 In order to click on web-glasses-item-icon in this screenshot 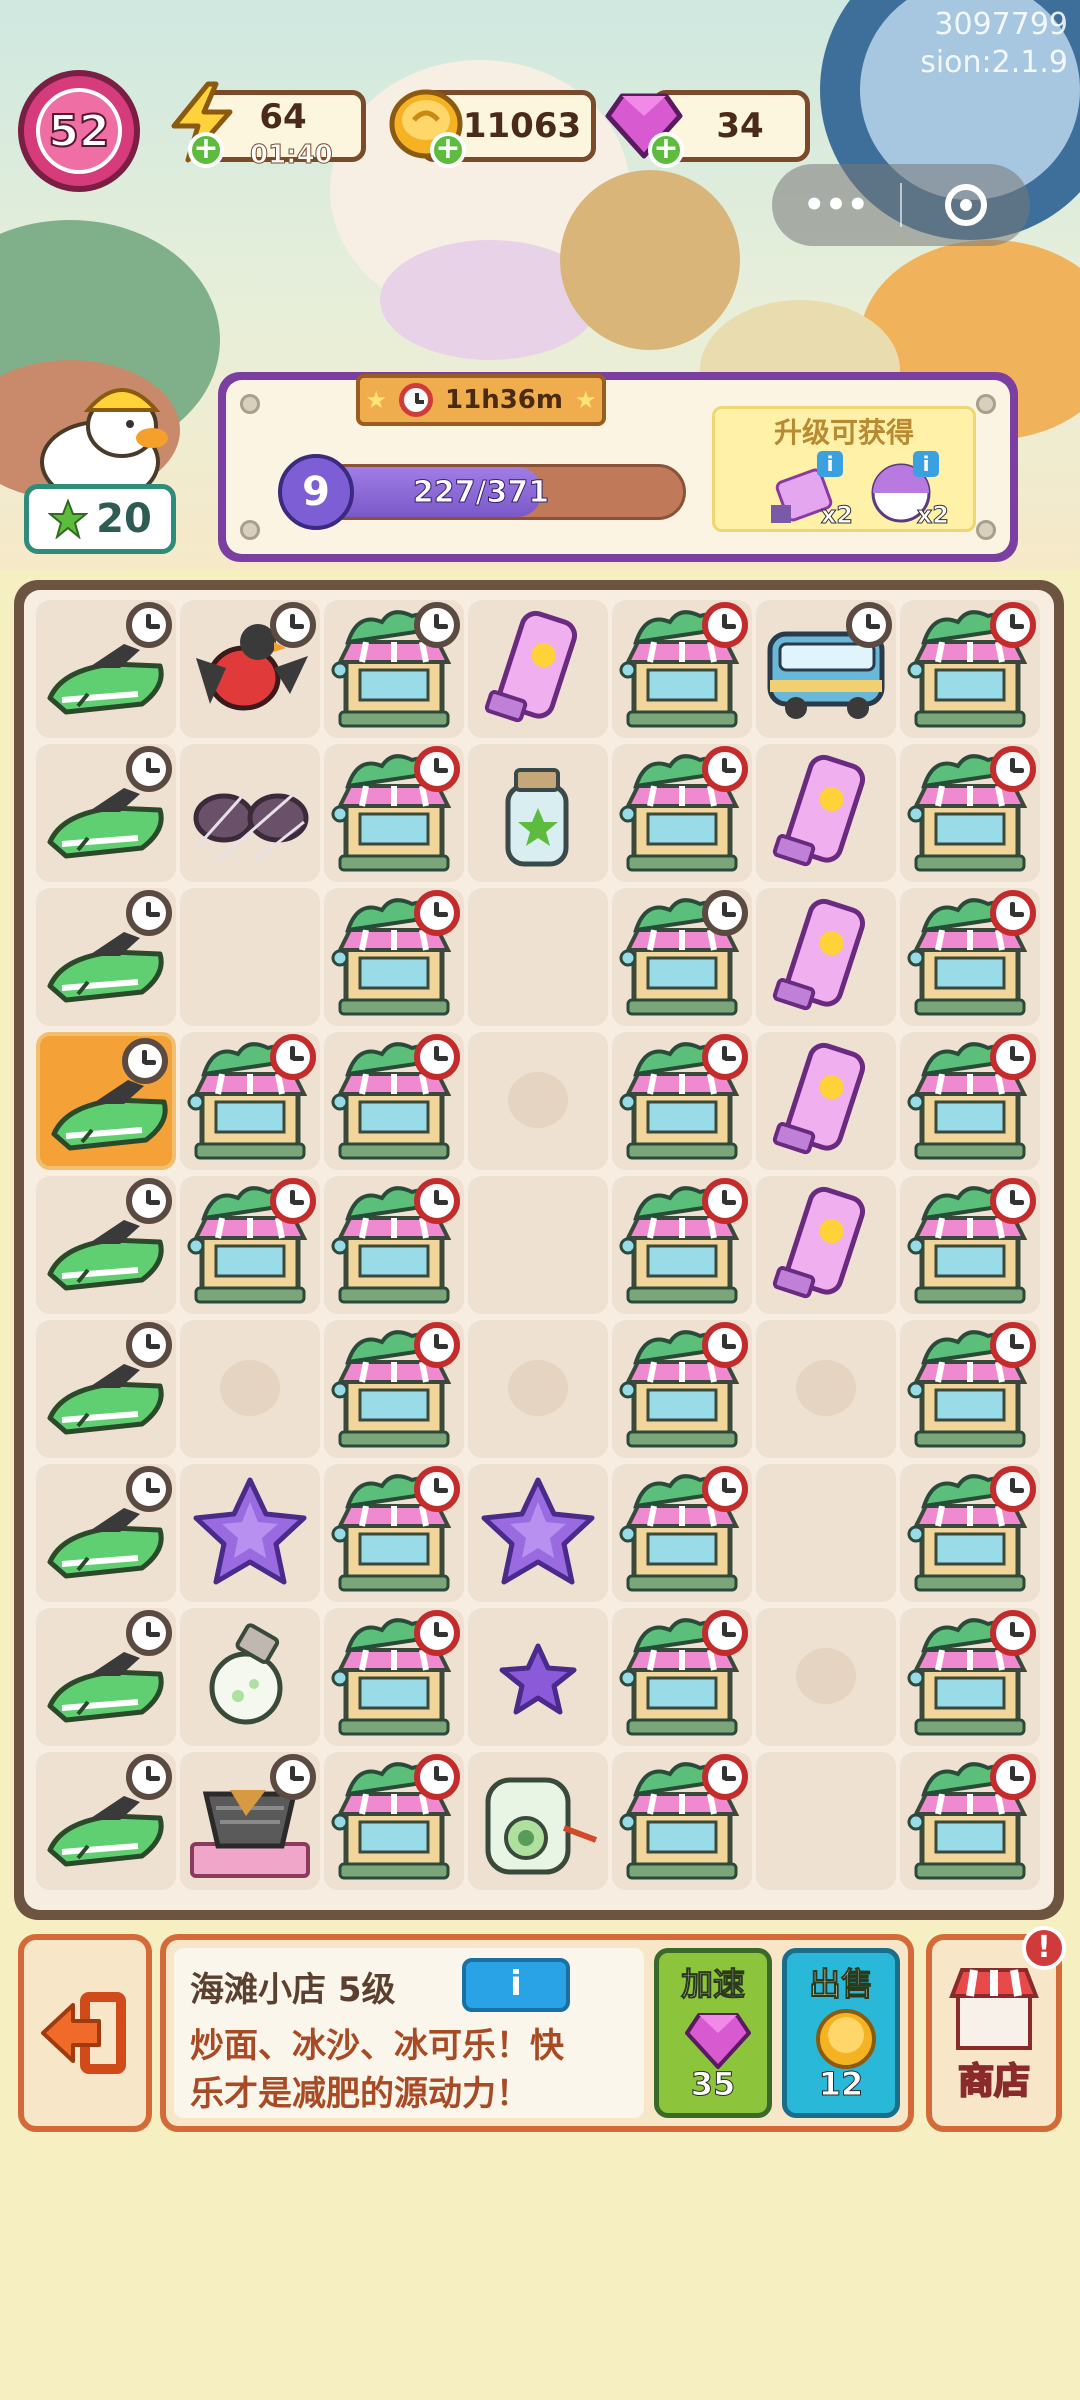, I will do `click(251, 827)`.